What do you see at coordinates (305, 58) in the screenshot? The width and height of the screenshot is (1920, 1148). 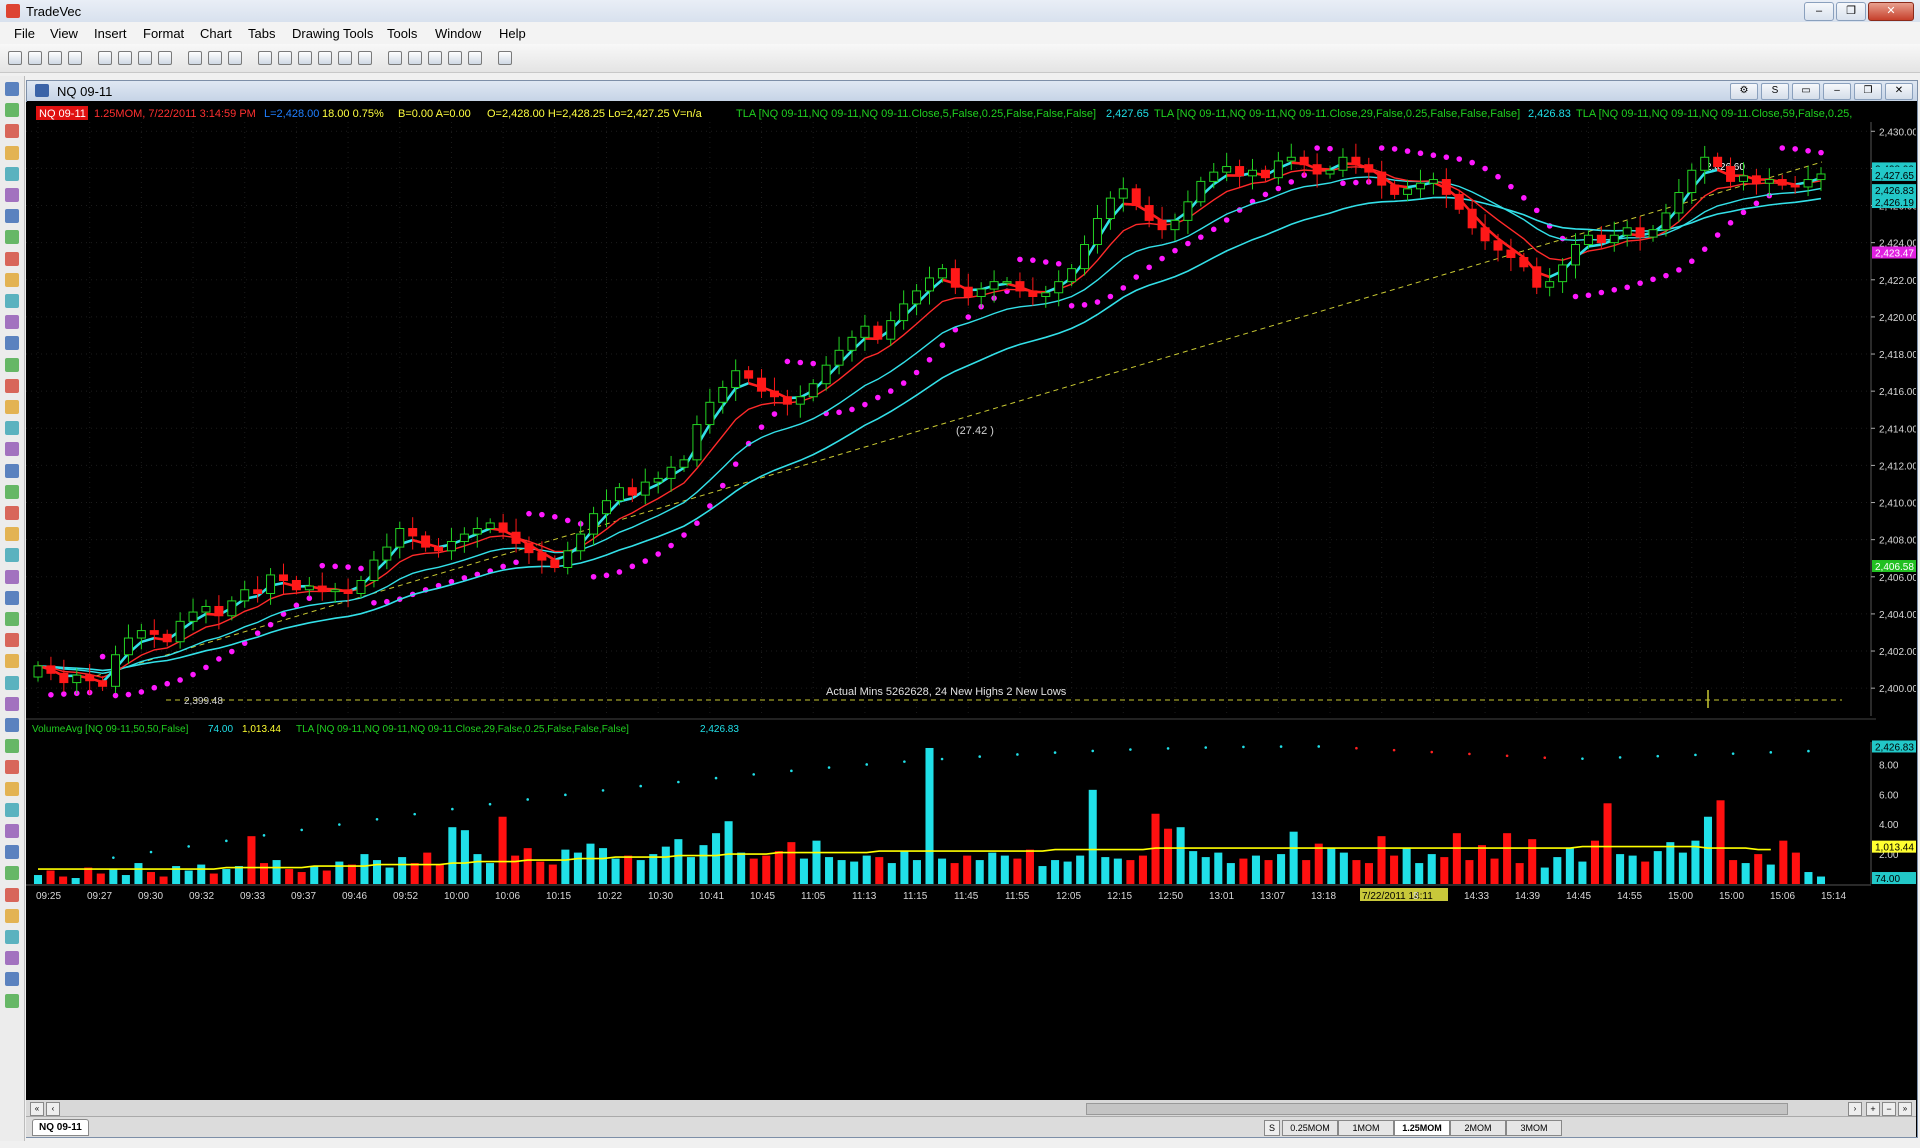 I see `zoom-in-icon` at bounding box center [305, 58].